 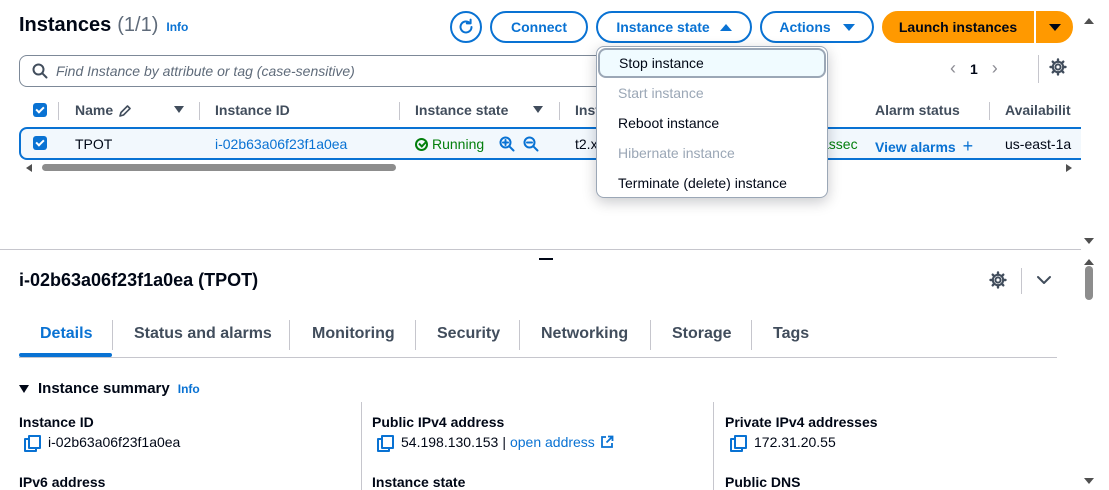 What do you see at coordinates (539, 27) in the screenshot?
I see `connect-button: Connect` at bounding box center [539, 27].